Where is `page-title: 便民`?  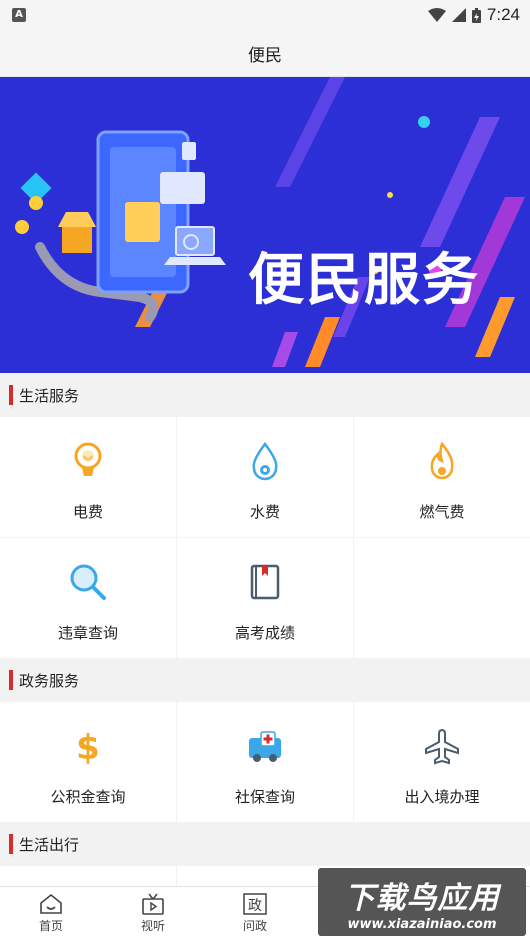
page-title: 便民 is located at coordinates (265, 55).